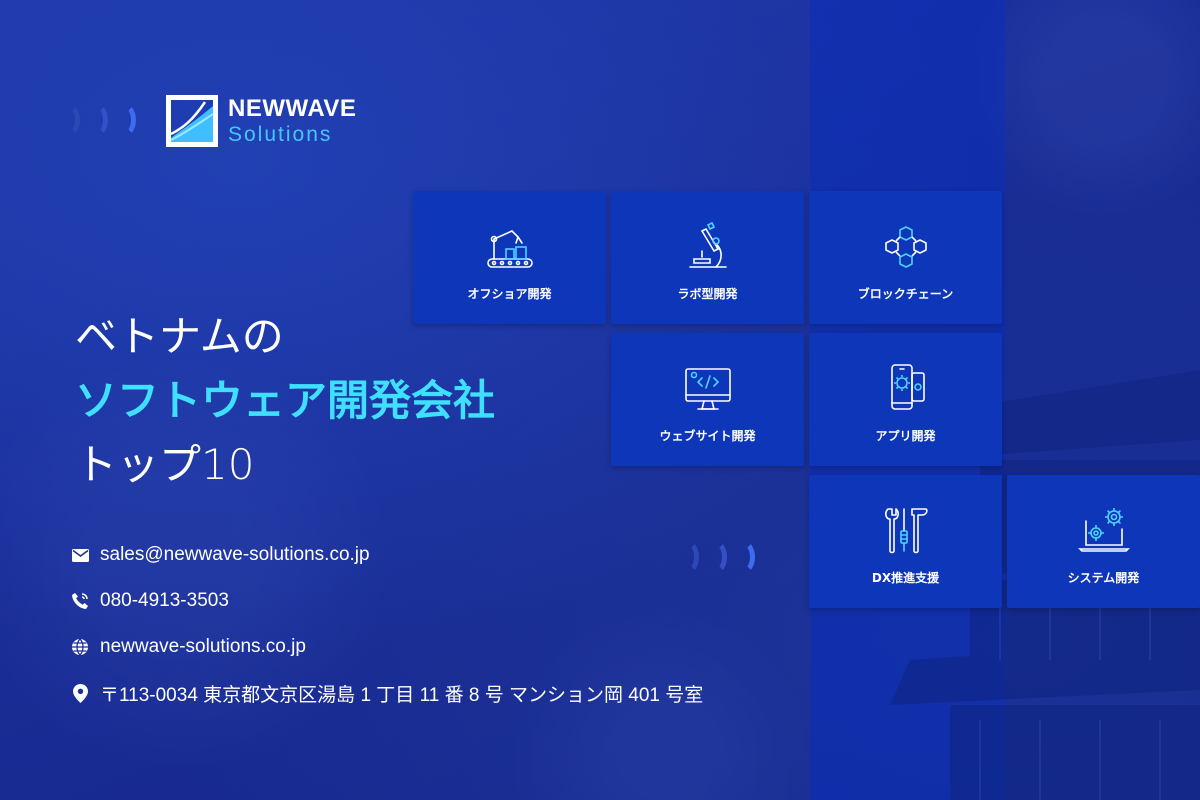  Describe the element at coordinates (164, 600) in the screenshot. I see `phone-text: 080-4913-3503` at that location.